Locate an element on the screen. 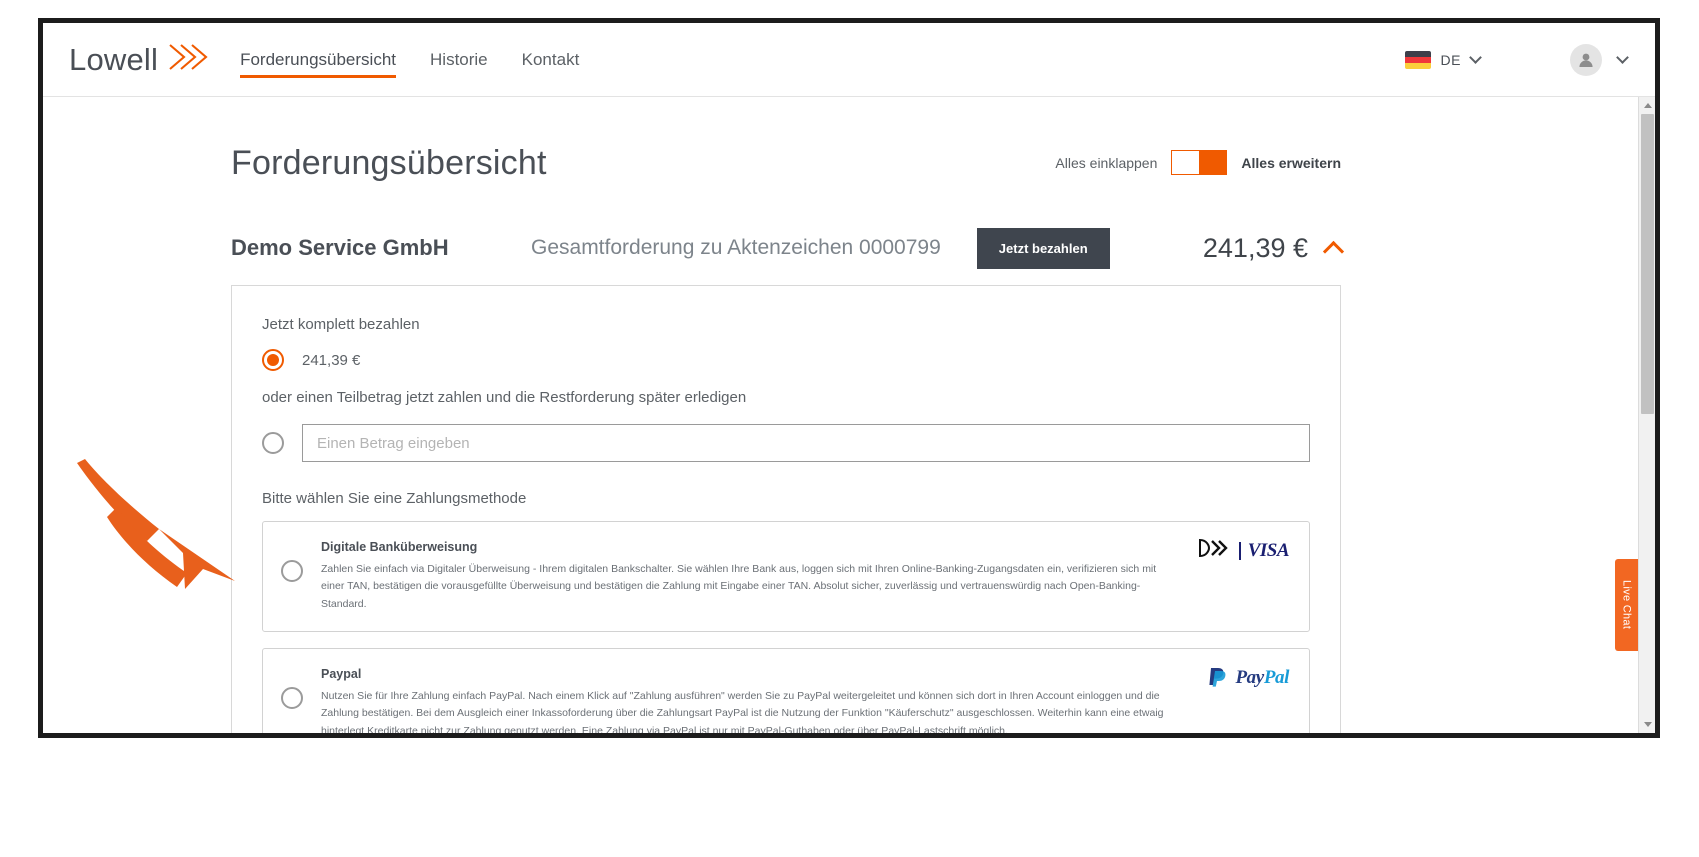 Image resolution: width=1699 pixels, height=857 pixels. live-chat-label: Live Chat is located at coordinates (1626, 605).